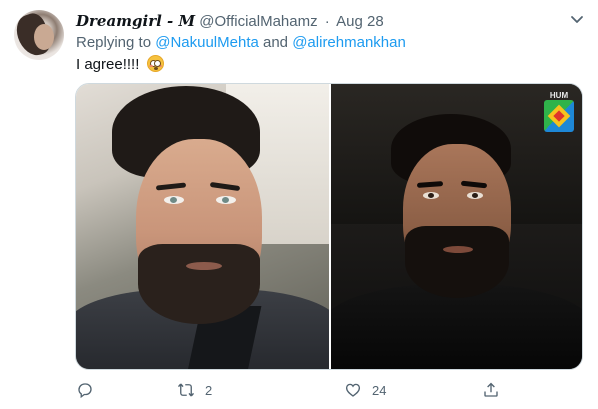 This screenshot has height=409, width=598. What do you see at coordinates (135, 21) in the screenshot?
I see `display-name: Dreamgirl - M` at bounding box center [135, 21].